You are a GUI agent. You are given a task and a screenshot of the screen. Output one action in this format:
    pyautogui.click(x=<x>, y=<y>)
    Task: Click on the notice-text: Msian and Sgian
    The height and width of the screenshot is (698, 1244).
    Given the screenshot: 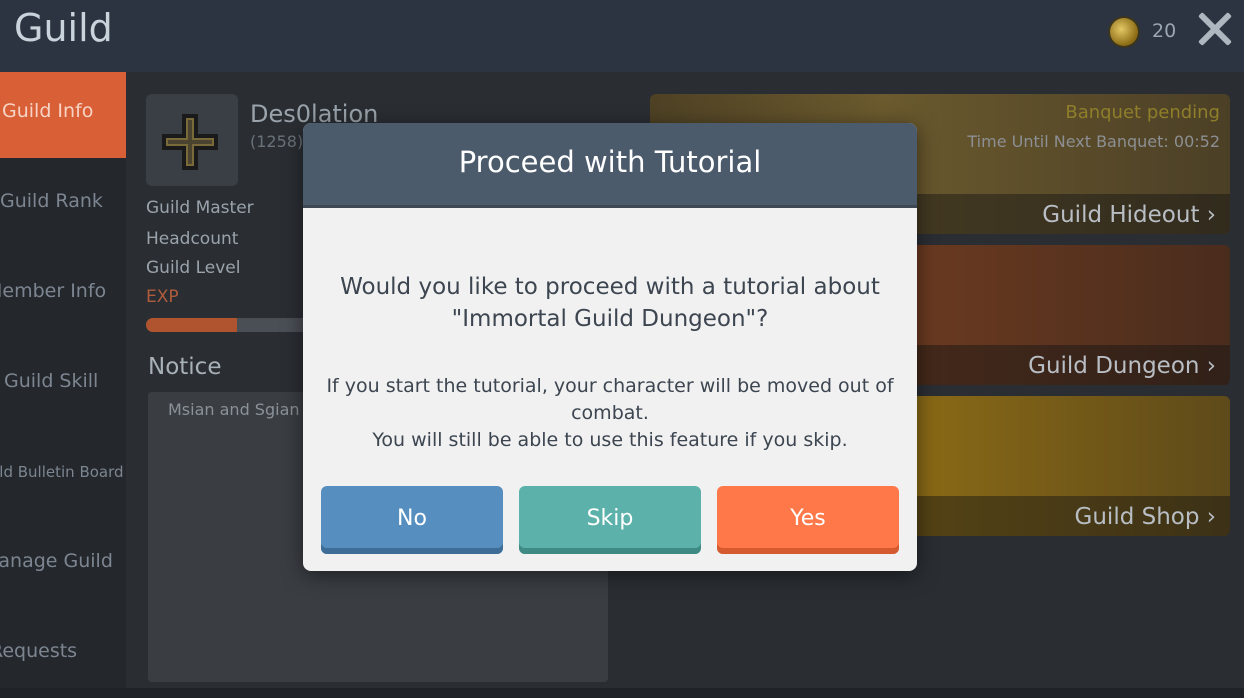 What is the action you would take?
    pyautogui.click(x=234, y=409)
    